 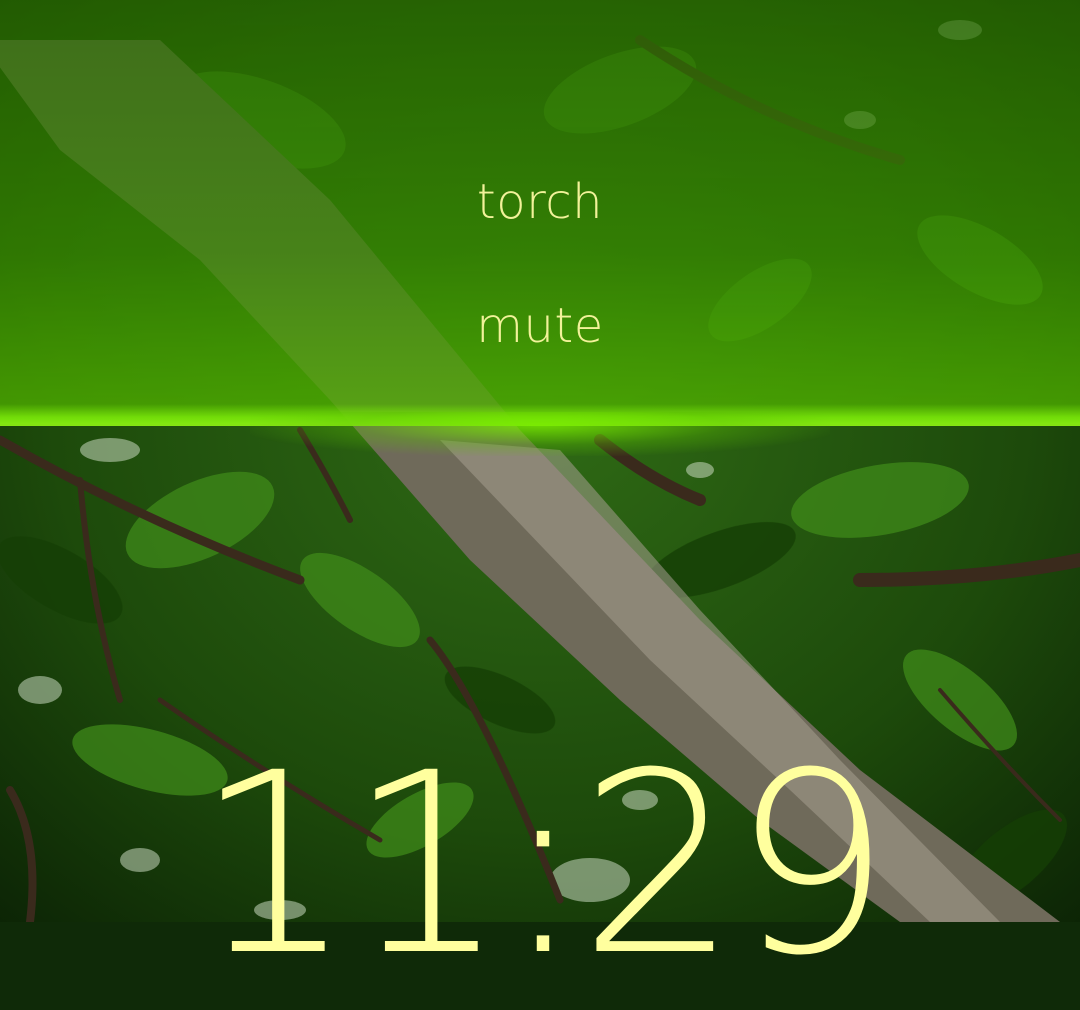 I want to click on menu-item-torch: torch, so click(x=540, y=202).